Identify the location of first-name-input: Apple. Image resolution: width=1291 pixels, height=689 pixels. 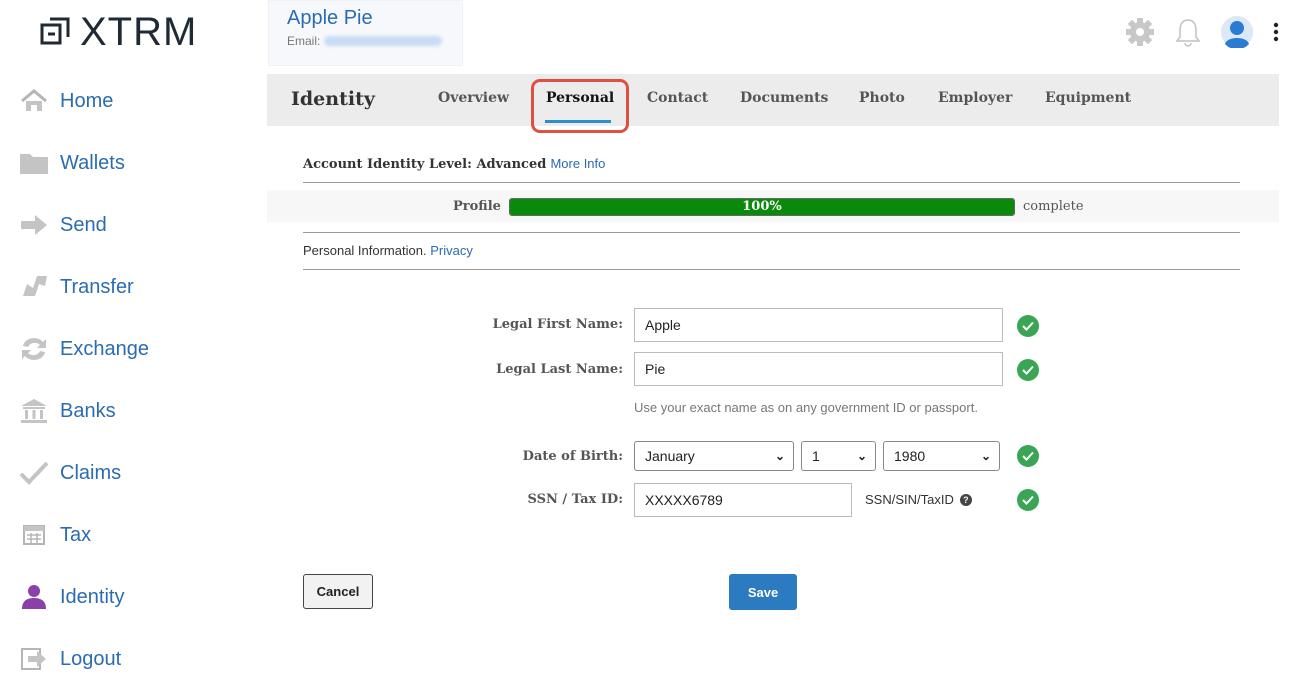
(818, 325).